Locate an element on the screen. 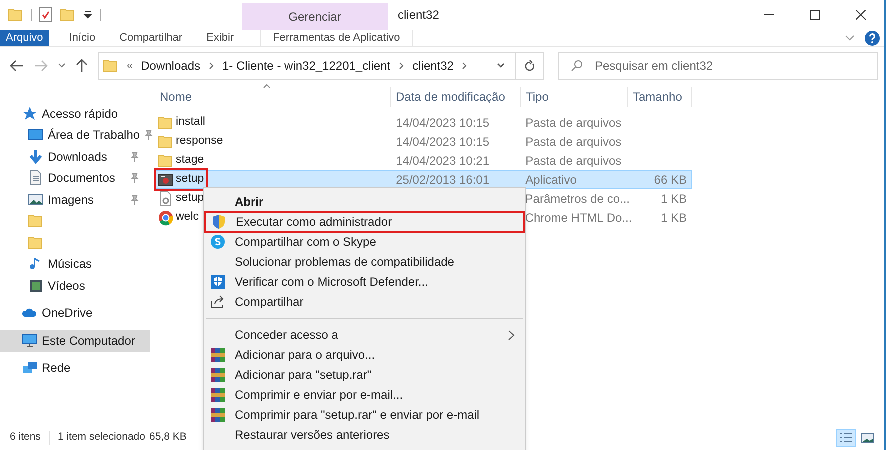 Image resolution: width=886 pixels, height=450 pixels. sidebar-label: Vídeos is located at coordinates (67, 286).